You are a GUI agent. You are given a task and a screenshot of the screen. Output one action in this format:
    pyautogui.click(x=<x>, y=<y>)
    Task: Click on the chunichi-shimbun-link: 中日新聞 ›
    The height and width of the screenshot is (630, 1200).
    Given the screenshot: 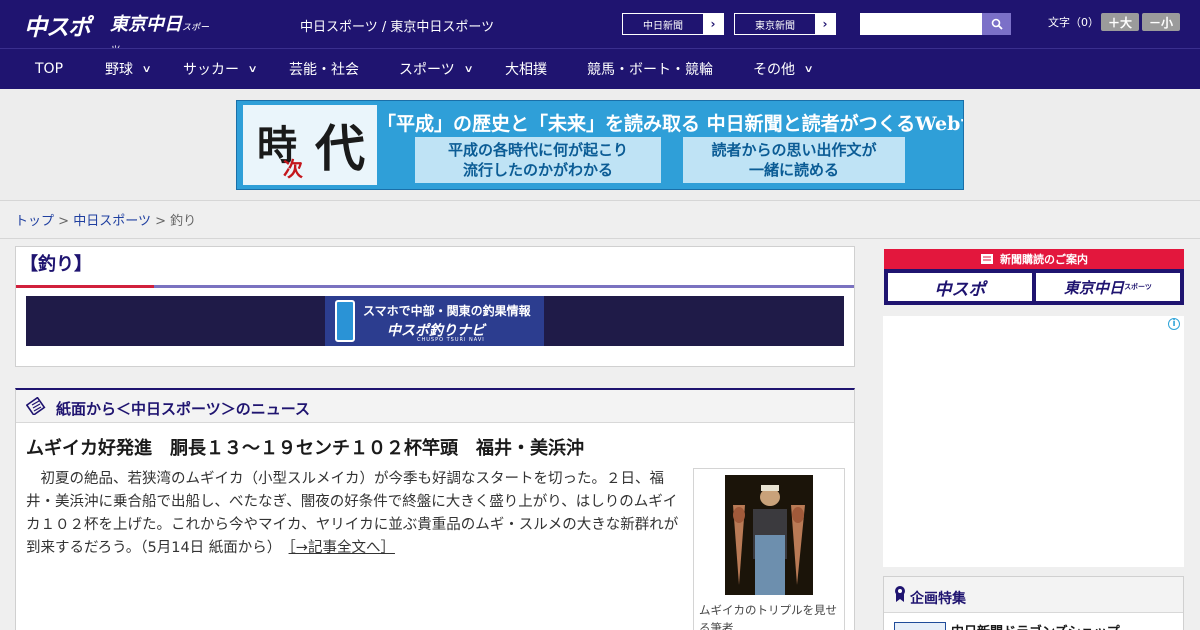 What is the action you would take?
    pyautogui.click(x=673, y=24)
    